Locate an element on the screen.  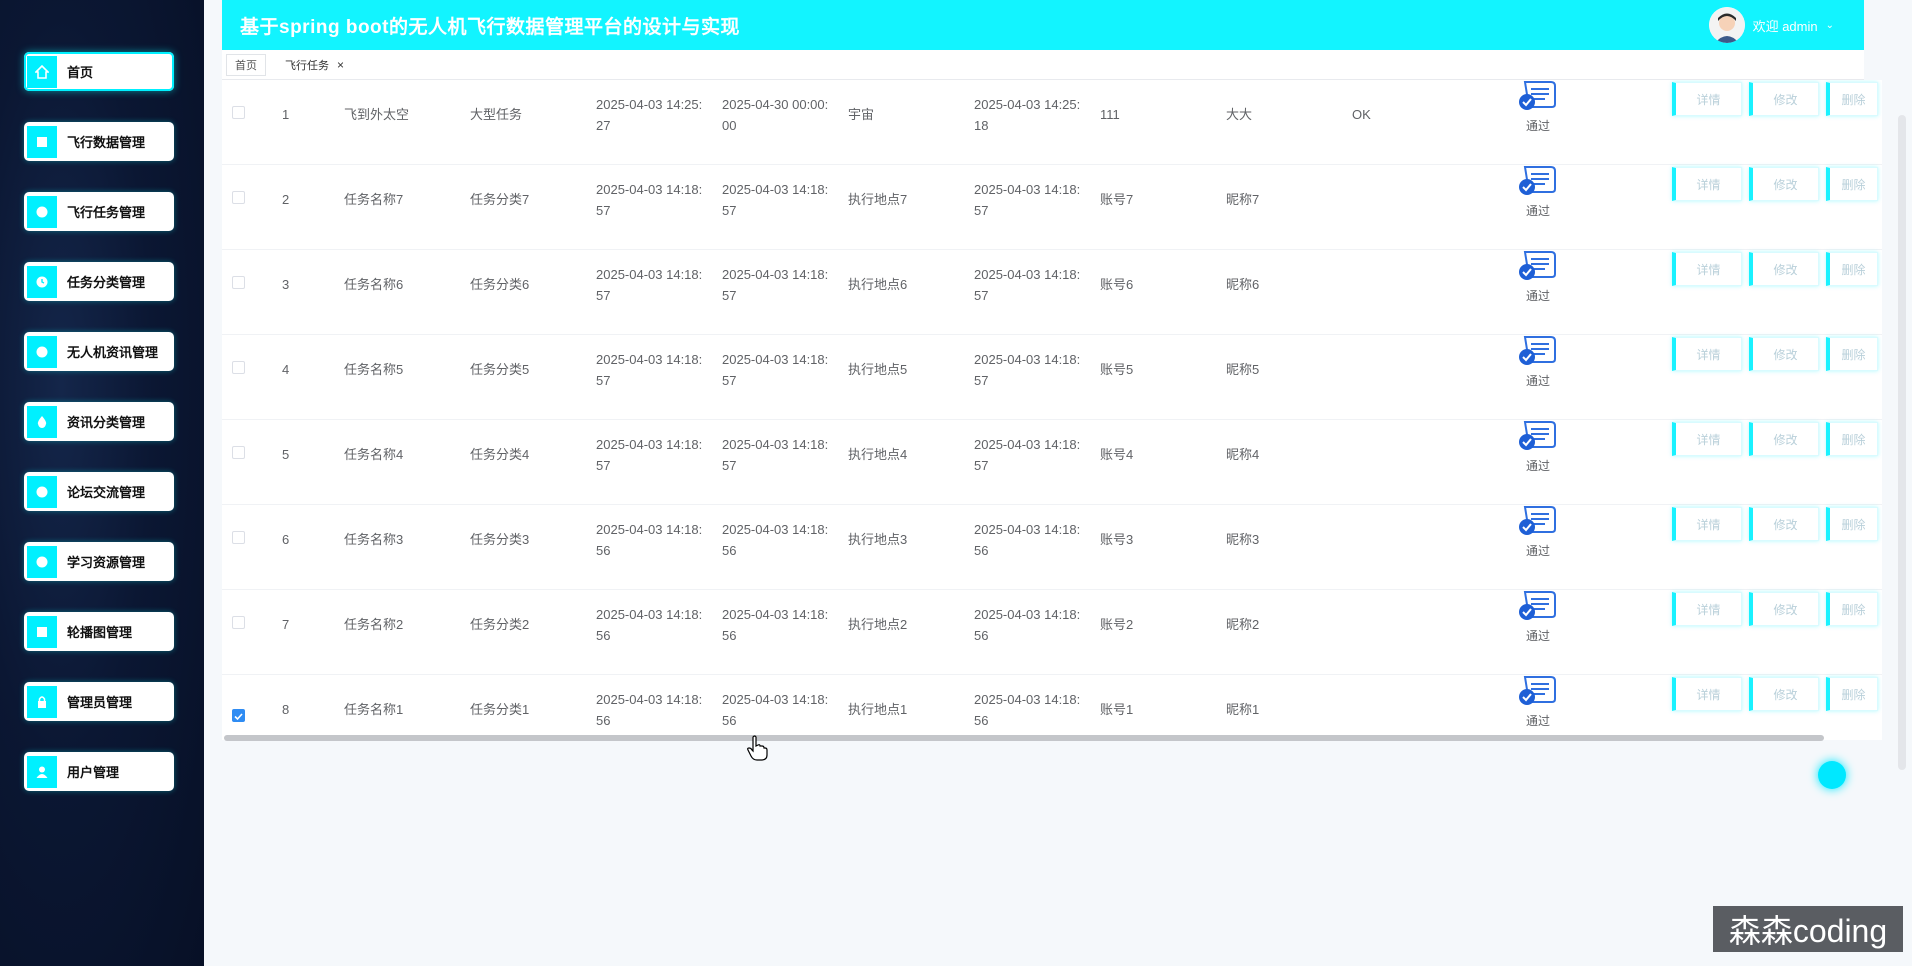
execute-place: 执行地点4 is located at coordinates (878, 454).